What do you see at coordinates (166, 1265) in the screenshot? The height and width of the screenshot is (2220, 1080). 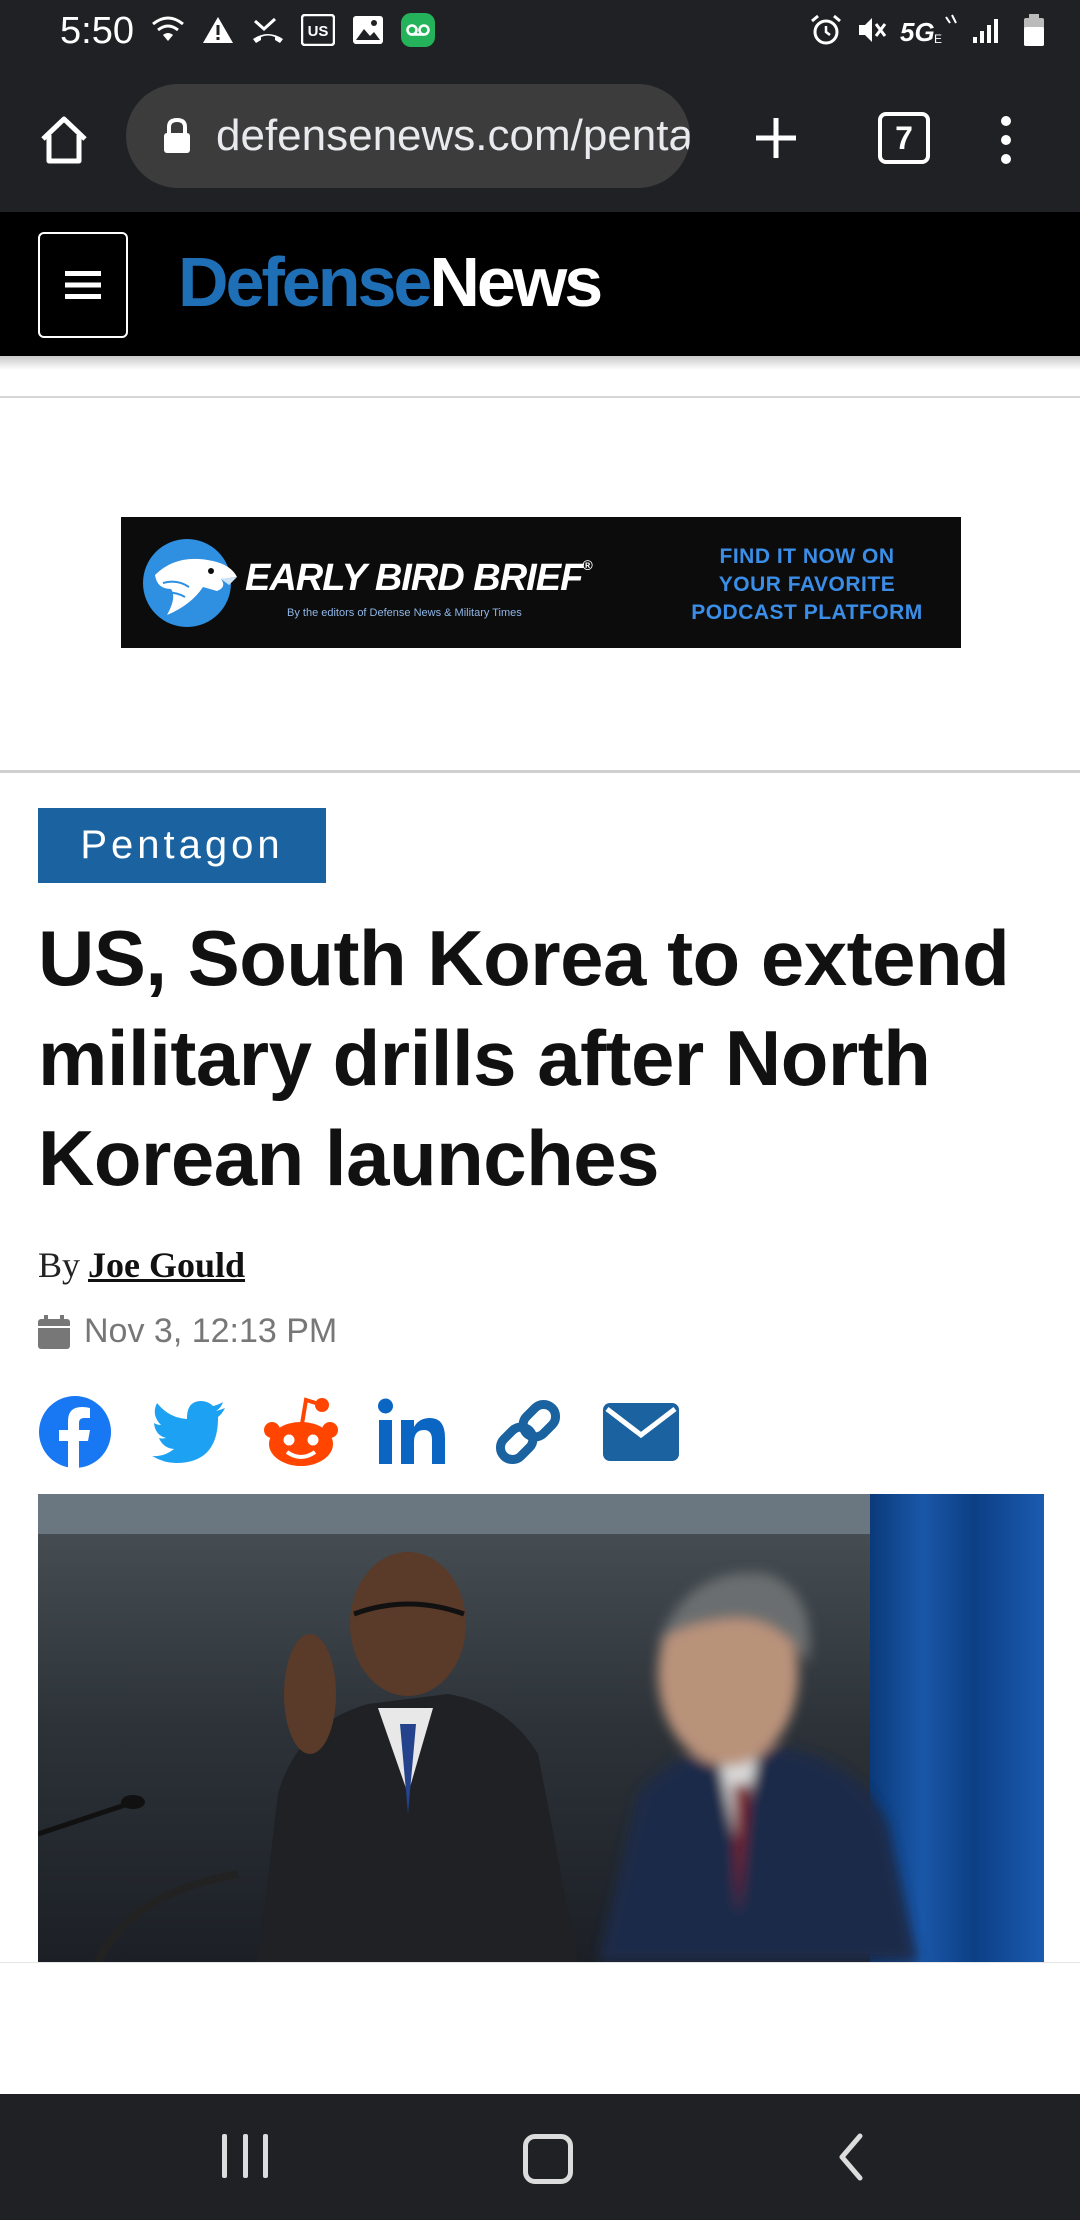 I see `author-link: Joe Gould` at bounding box center [166, 1265].